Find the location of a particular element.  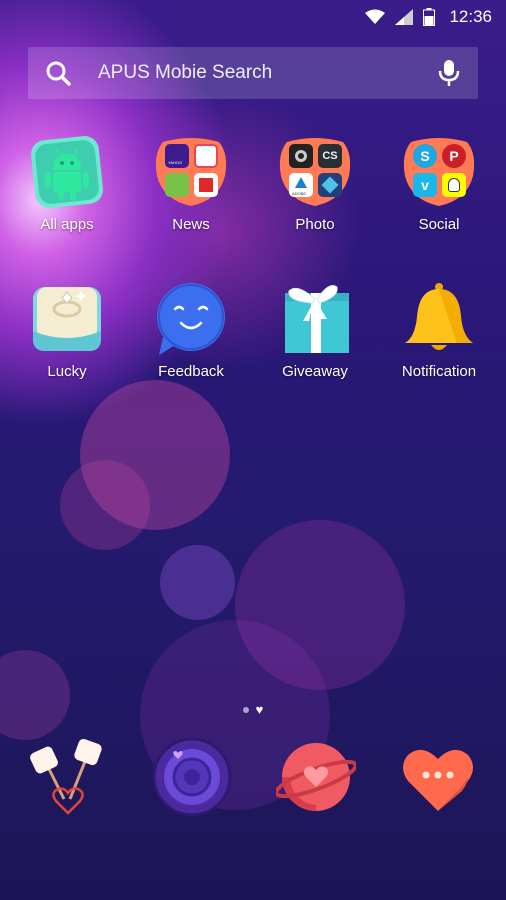

heart-chat-icon is located at coordinates (438, 780).